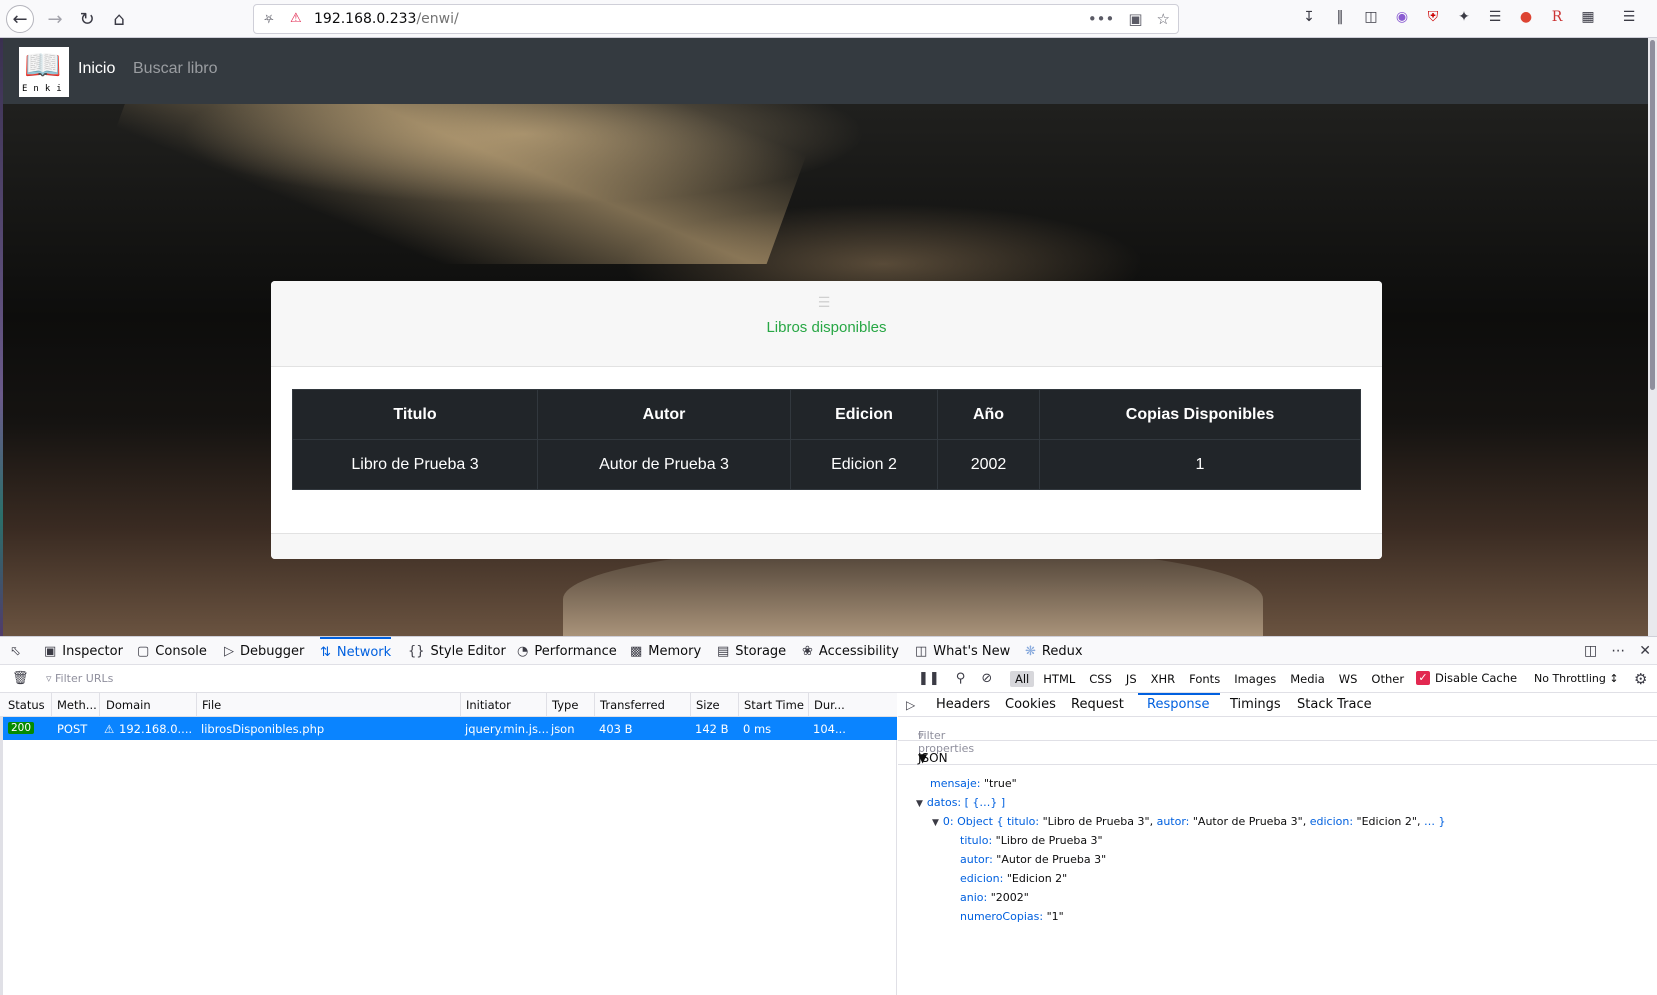 The width and height of the screenshot is (1657, 995). Describe the element at coordinates (1371, 17) in the screenshot. I see `sidebar-icon: ◫` at that location.